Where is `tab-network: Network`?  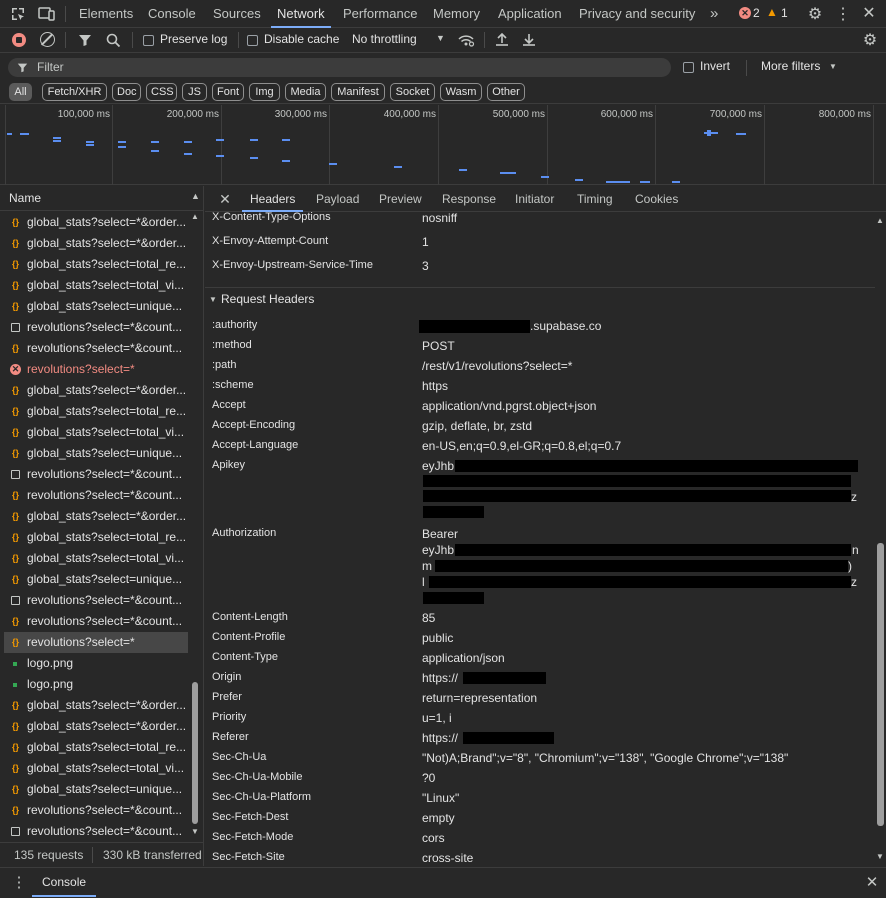 tab-network: Network is located at coordinates (301, 14).